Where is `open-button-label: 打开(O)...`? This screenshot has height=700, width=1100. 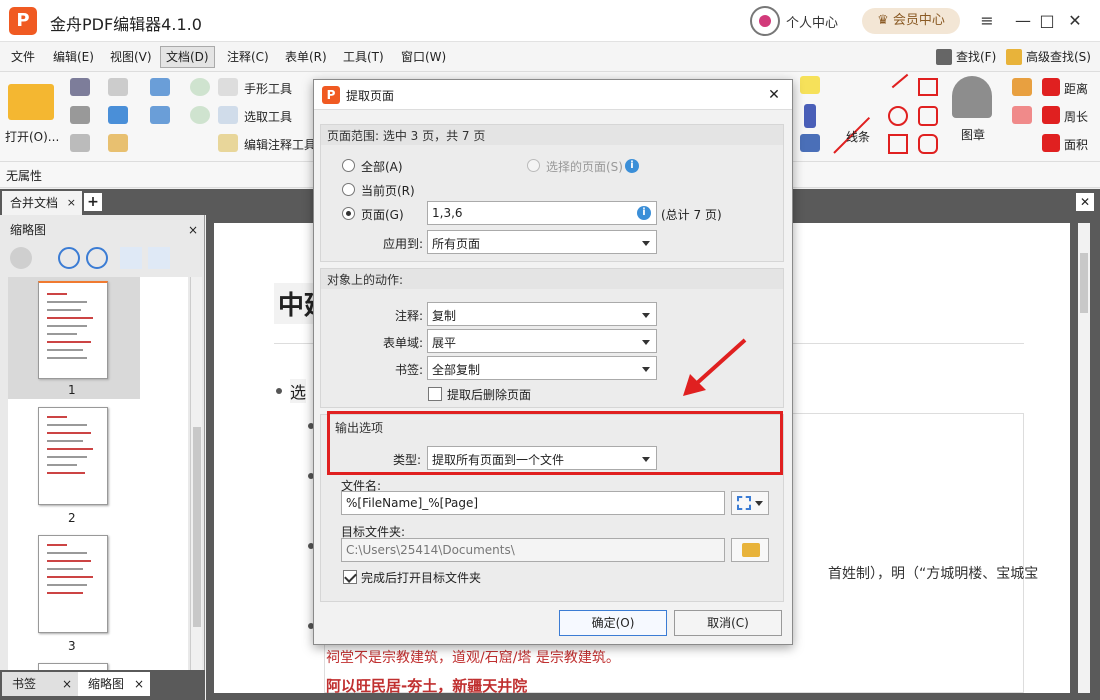
open-button-label: 打开(O)... is located at coordinates (32, 136).